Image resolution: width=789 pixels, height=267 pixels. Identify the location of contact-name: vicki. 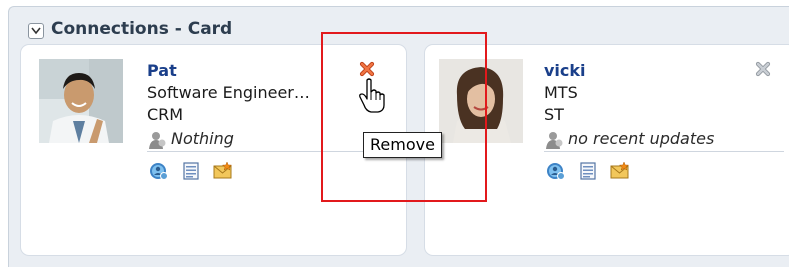
(565, 70).